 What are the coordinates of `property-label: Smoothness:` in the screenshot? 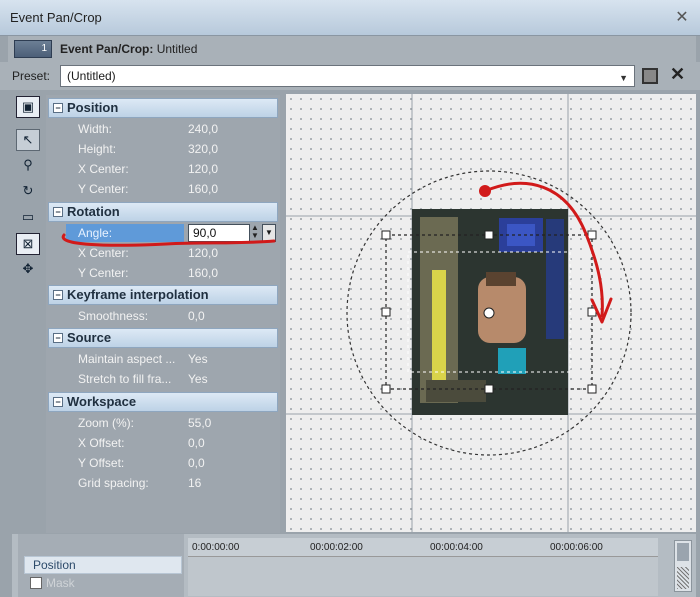 It's located at (113, 316).